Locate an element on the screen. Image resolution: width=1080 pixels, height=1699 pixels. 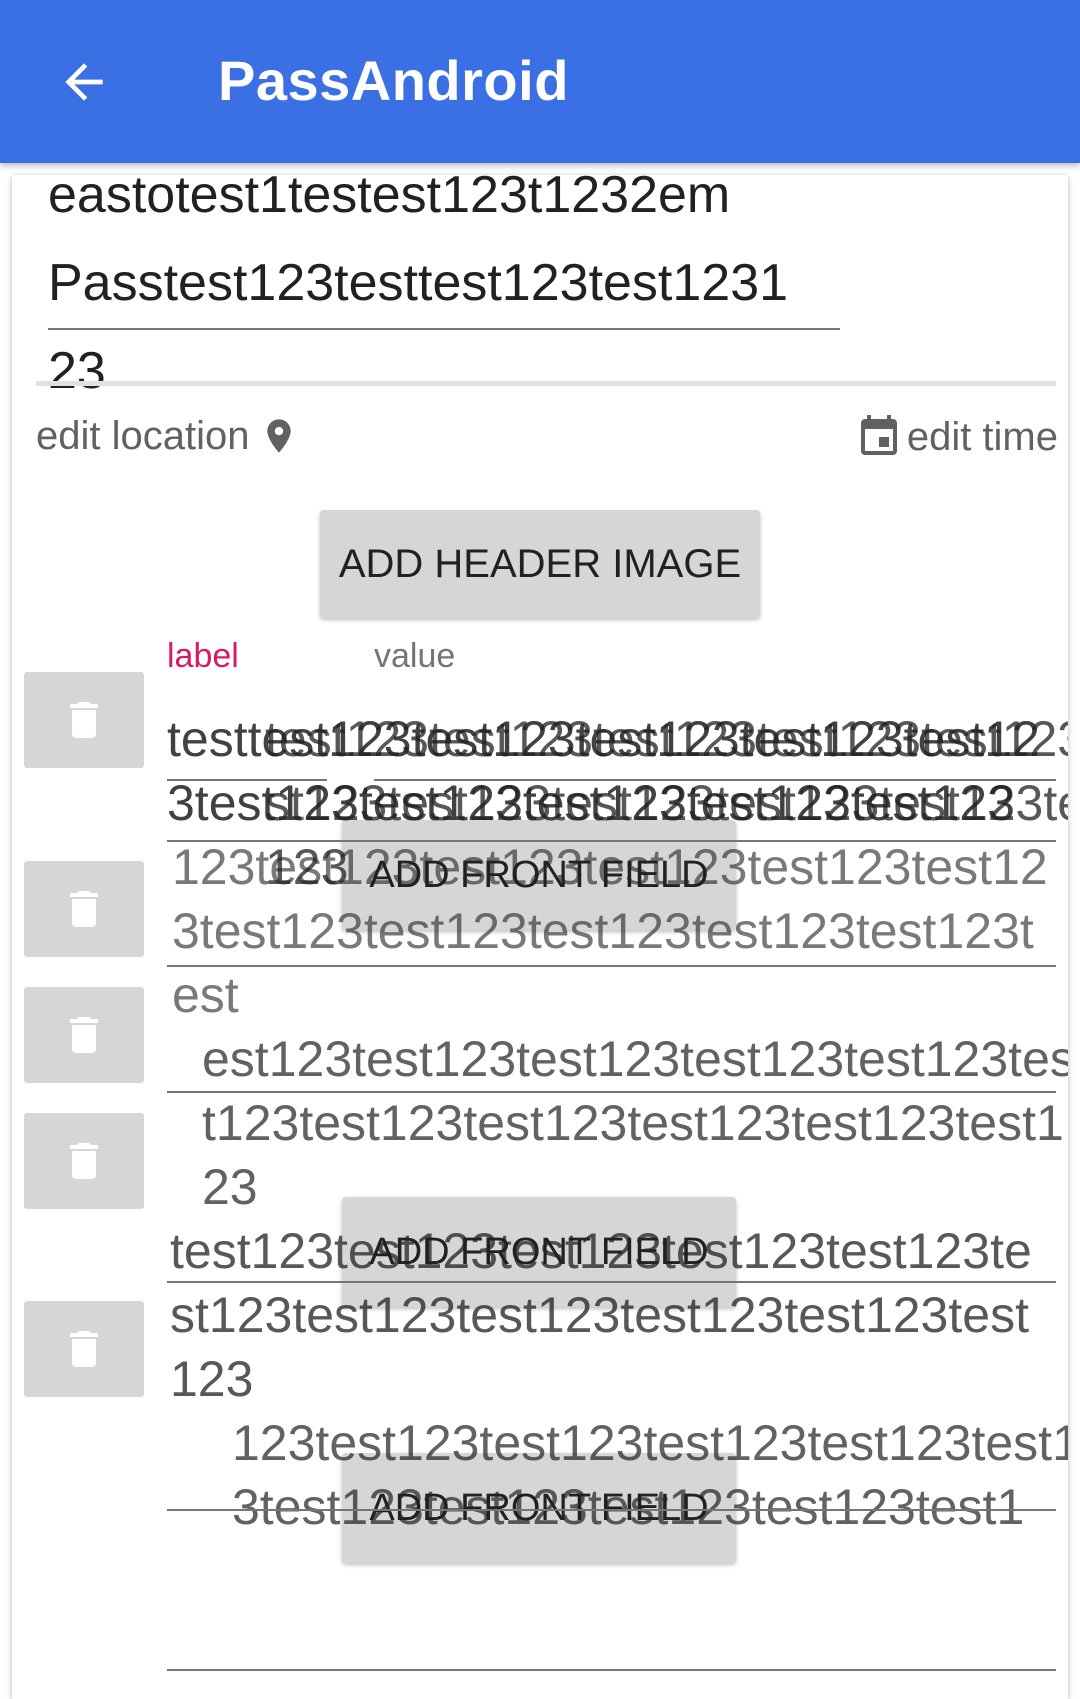
edit-location-button: edit location is located at coordinates (167, 436).